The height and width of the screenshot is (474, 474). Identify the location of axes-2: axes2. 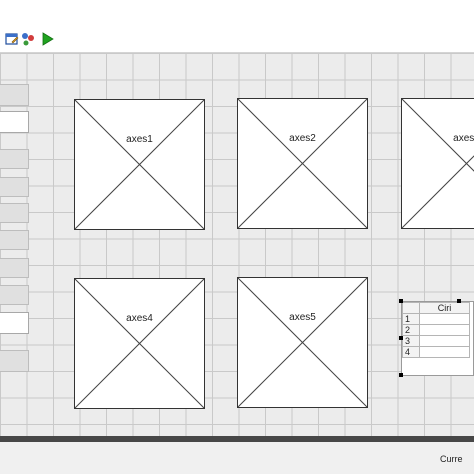
(302, 163).